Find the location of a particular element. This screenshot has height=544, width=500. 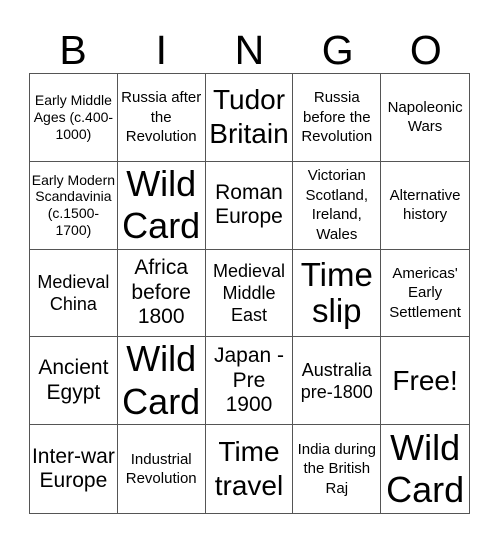

bingo-cell: Time slip is located at coordinates (337, 293).